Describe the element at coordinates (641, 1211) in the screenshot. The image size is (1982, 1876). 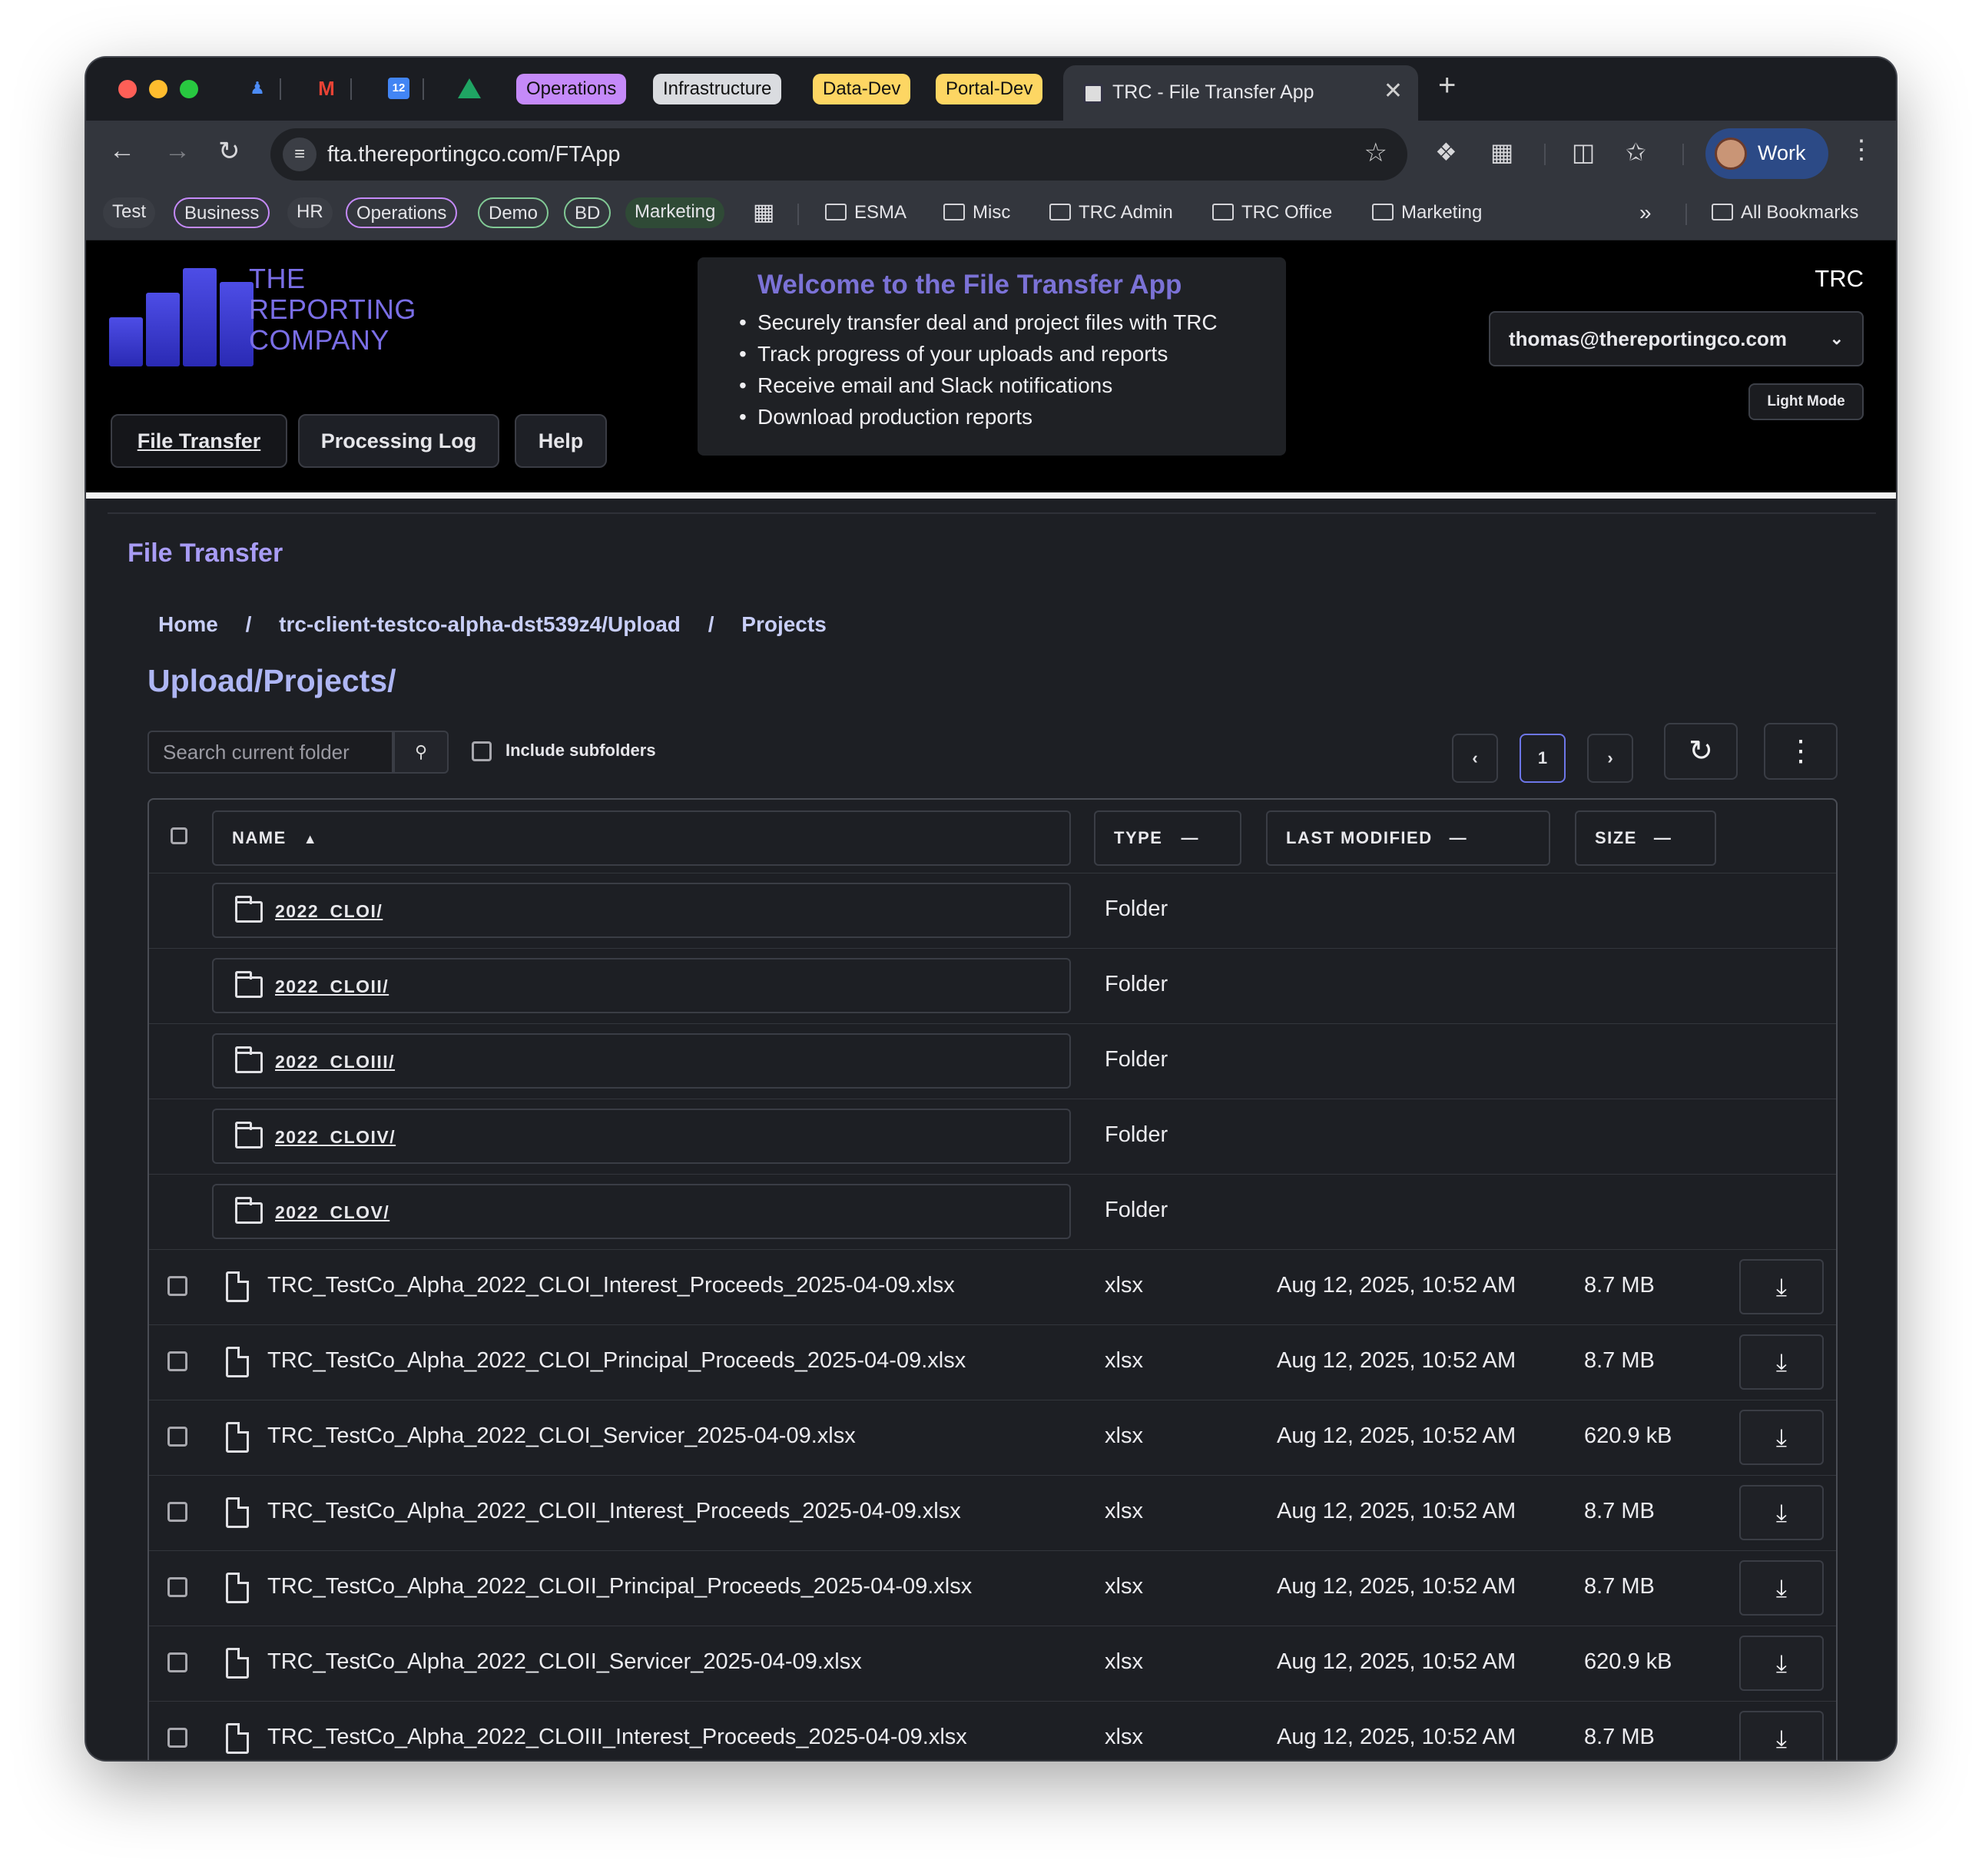
I see `folder-link: 2022_CLOV/` at that location.